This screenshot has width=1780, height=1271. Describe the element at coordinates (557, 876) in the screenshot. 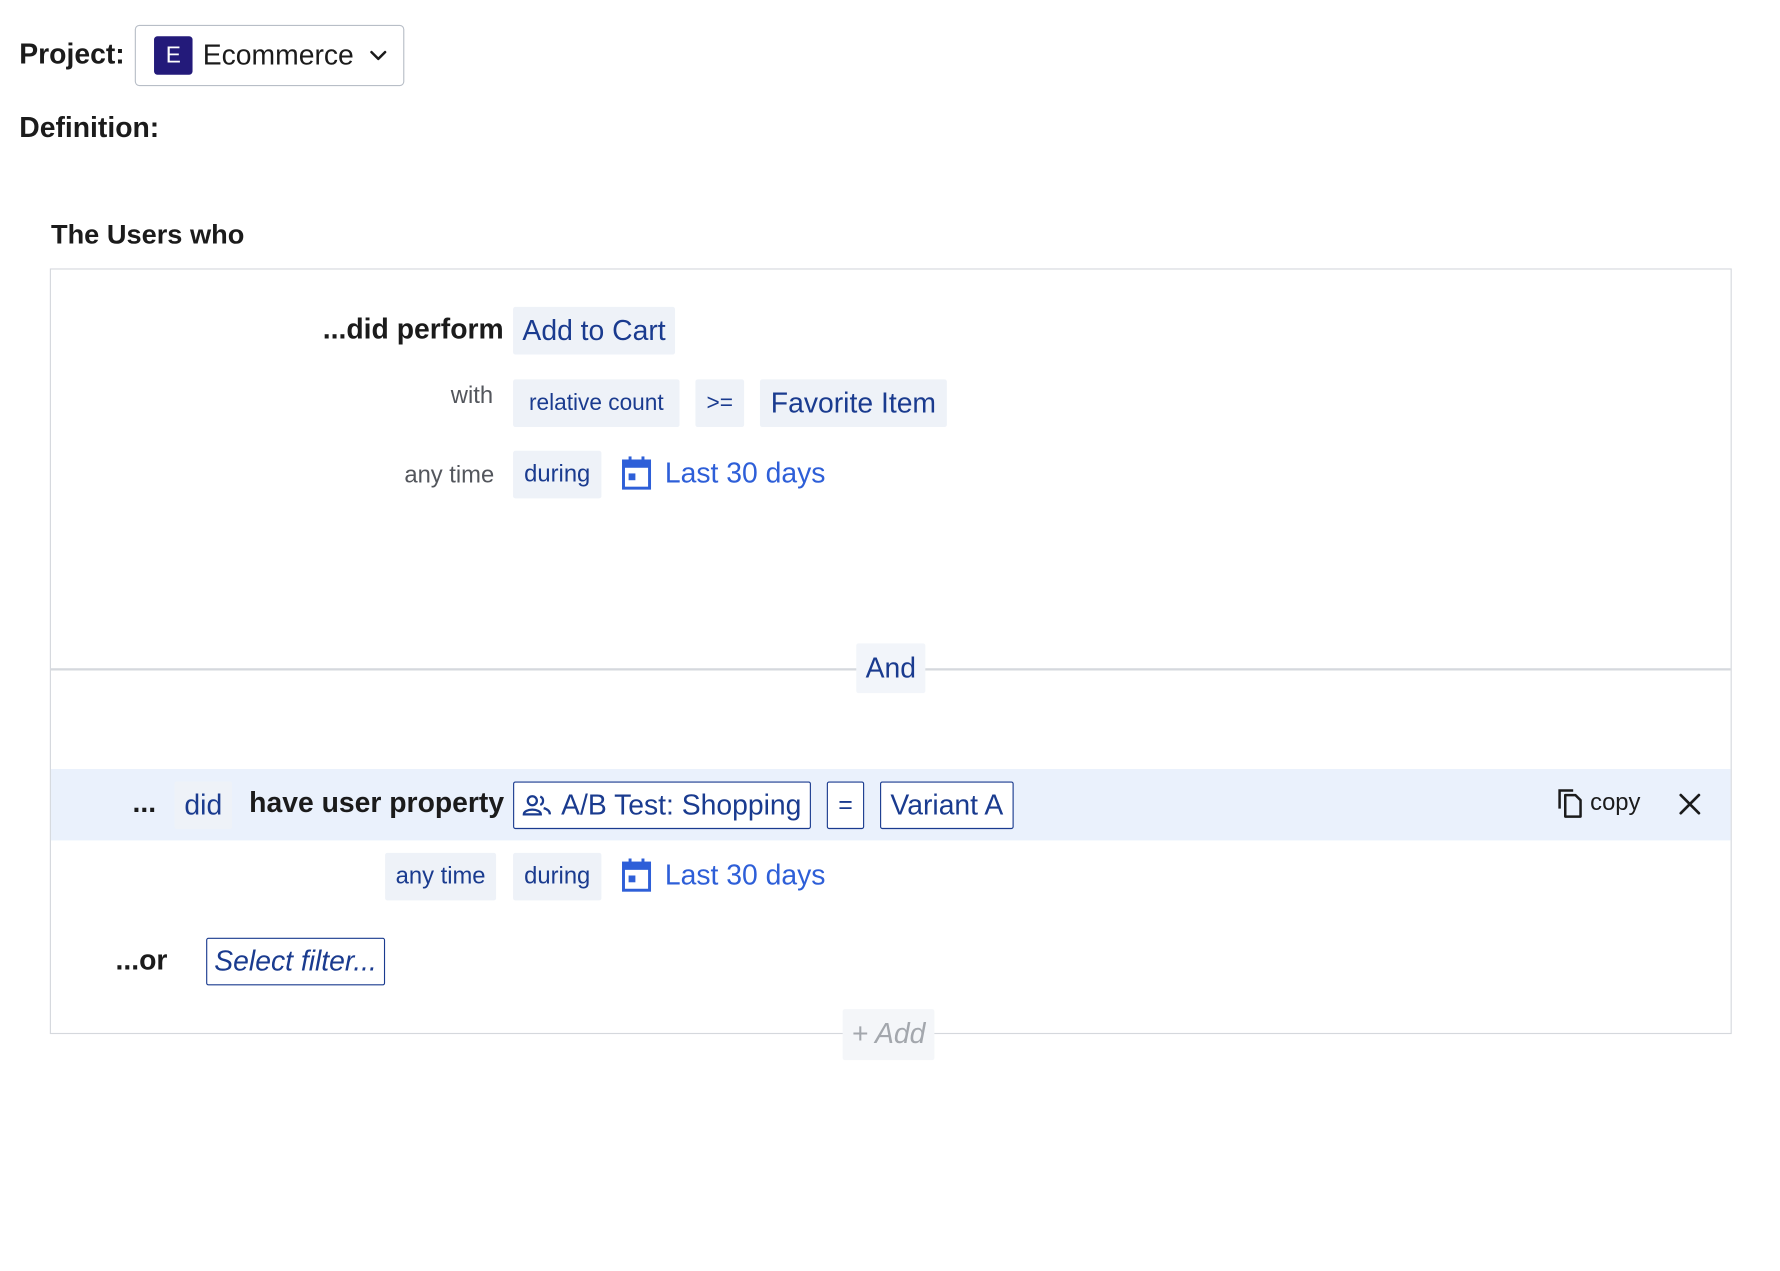

I see `during-chip-2: during` at that location.